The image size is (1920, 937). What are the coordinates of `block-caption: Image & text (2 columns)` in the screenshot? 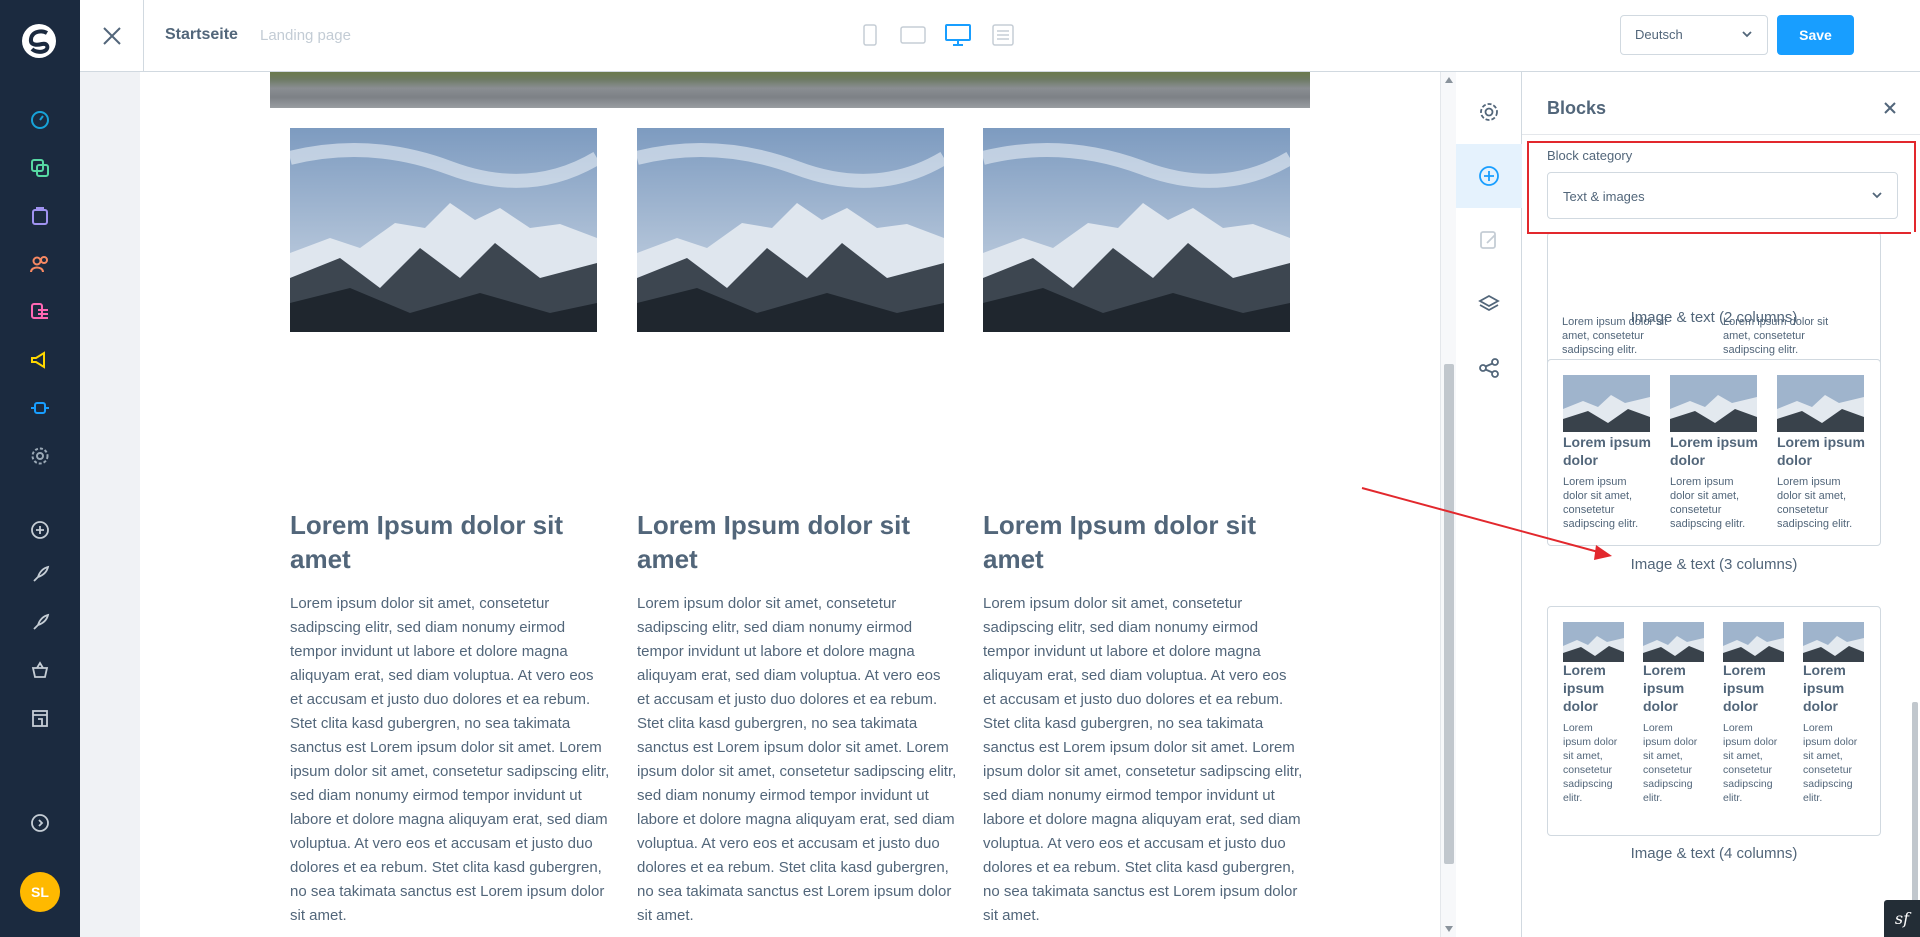 It's located at (1714, 317).